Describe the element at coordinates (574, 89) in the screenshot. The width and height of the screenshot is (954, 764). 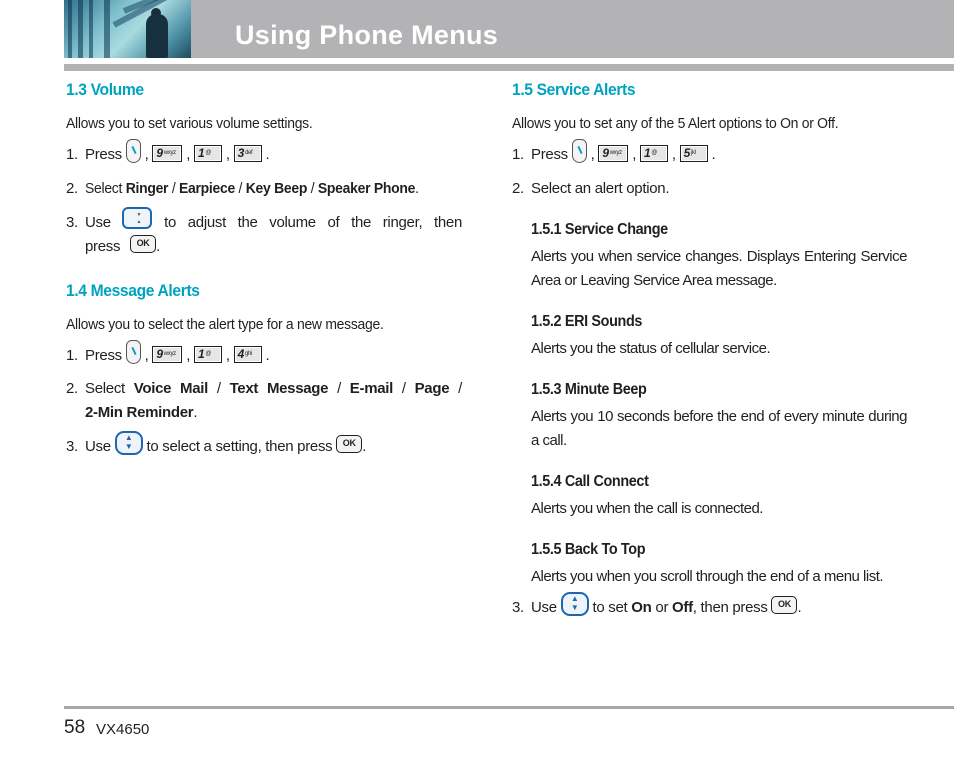
I see `section-heading-service-alerts: 1.5 Service Alerts` at that location.